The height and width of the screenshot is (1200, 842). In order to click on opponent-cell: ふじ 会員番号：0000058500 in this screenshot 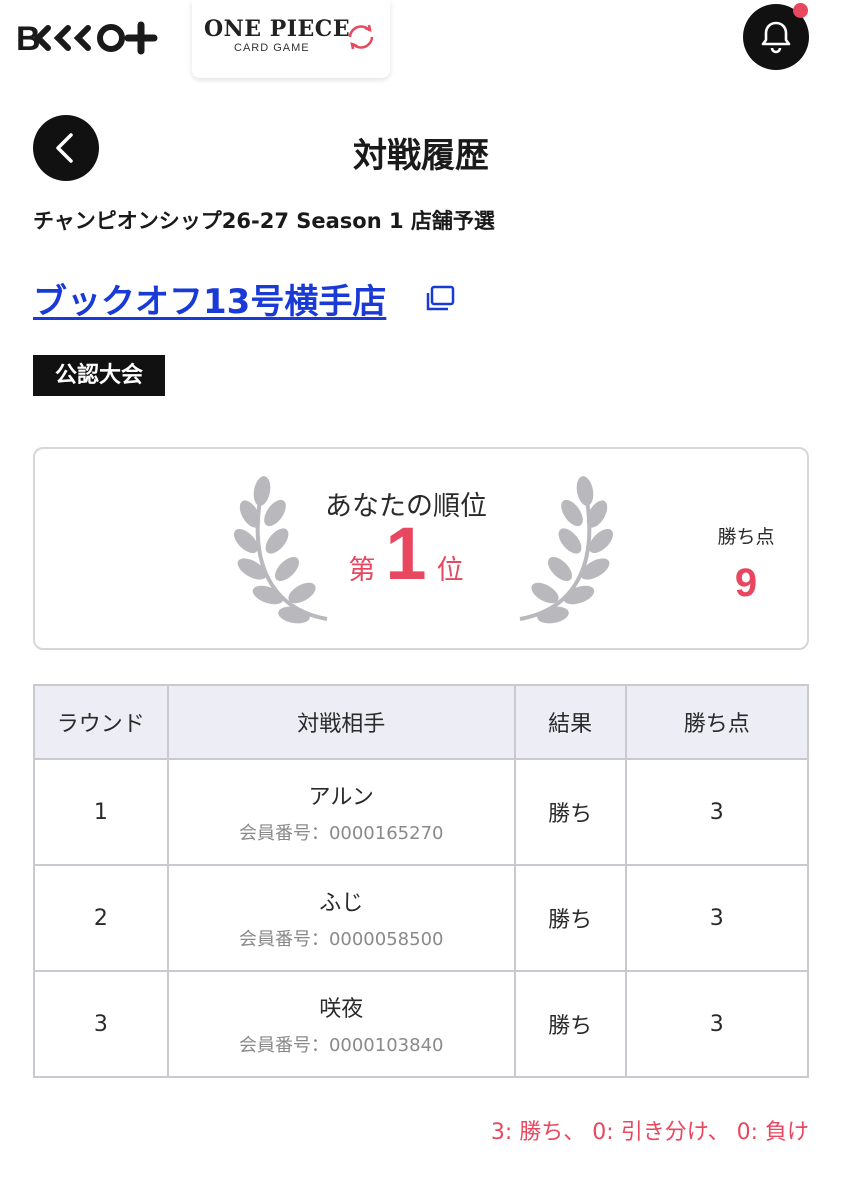, I will do `click(341, 918)`.